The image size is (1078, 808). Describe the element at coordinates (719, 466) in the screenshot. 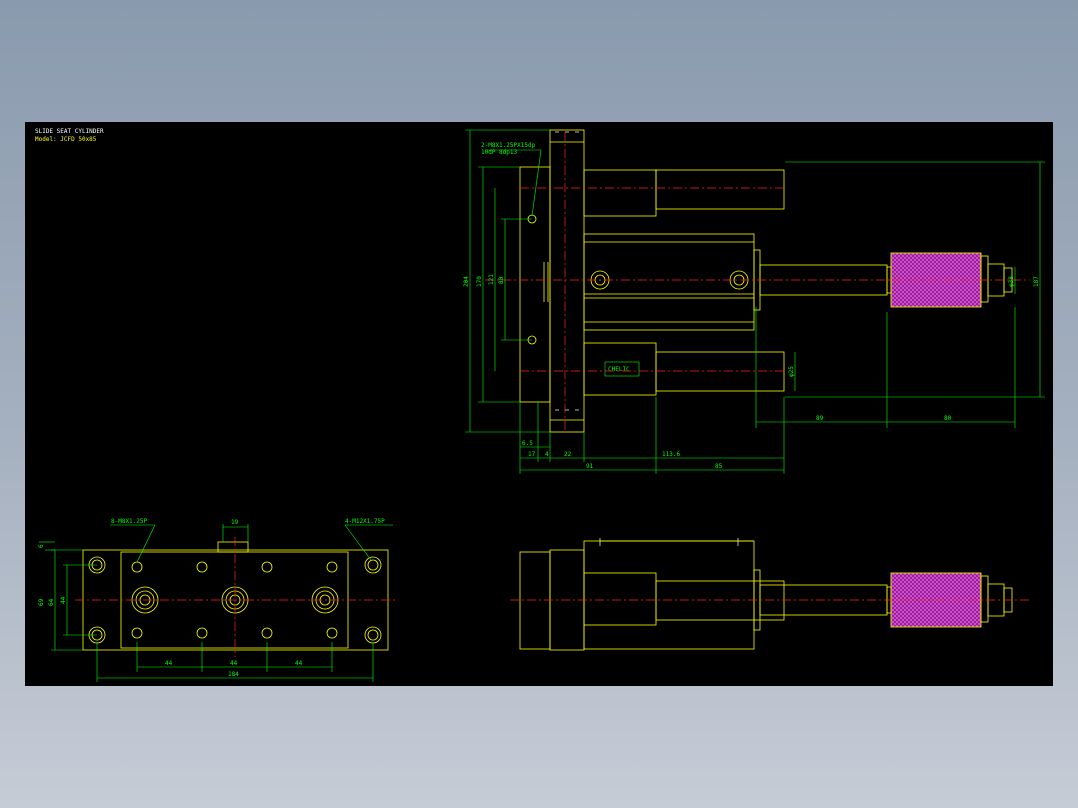

I see `dim-85: 85` at that location.